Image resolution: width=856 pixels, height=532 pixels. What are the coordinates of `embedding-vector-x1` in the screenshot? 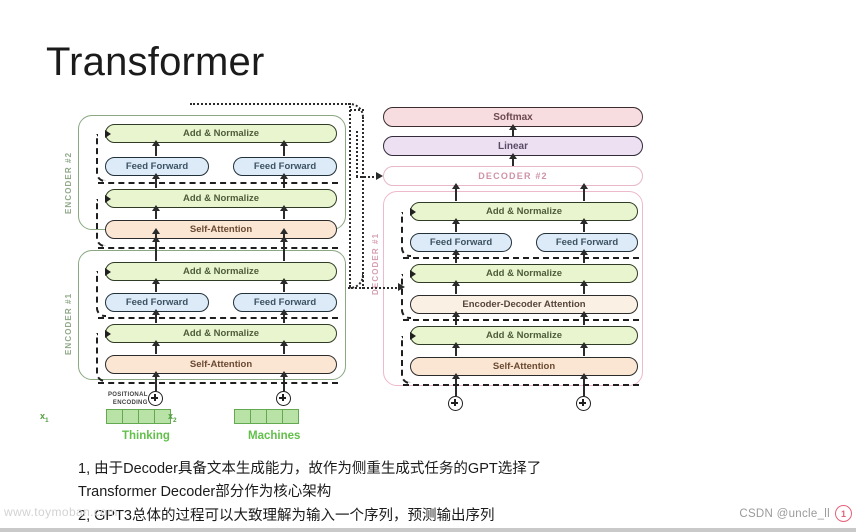 It's located at (138, 416).